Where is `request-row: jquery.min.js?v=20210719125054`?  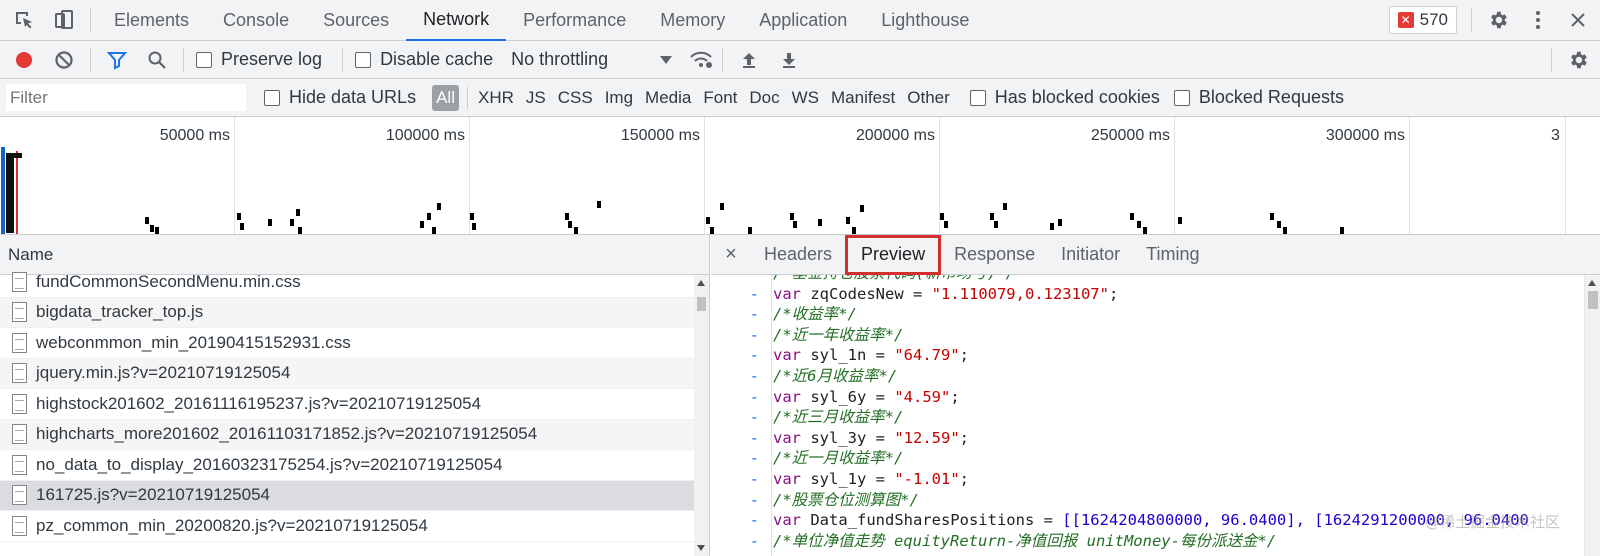 request-row: jquery.min.js?v=20210719125054 is located at coordinates (354, 373).